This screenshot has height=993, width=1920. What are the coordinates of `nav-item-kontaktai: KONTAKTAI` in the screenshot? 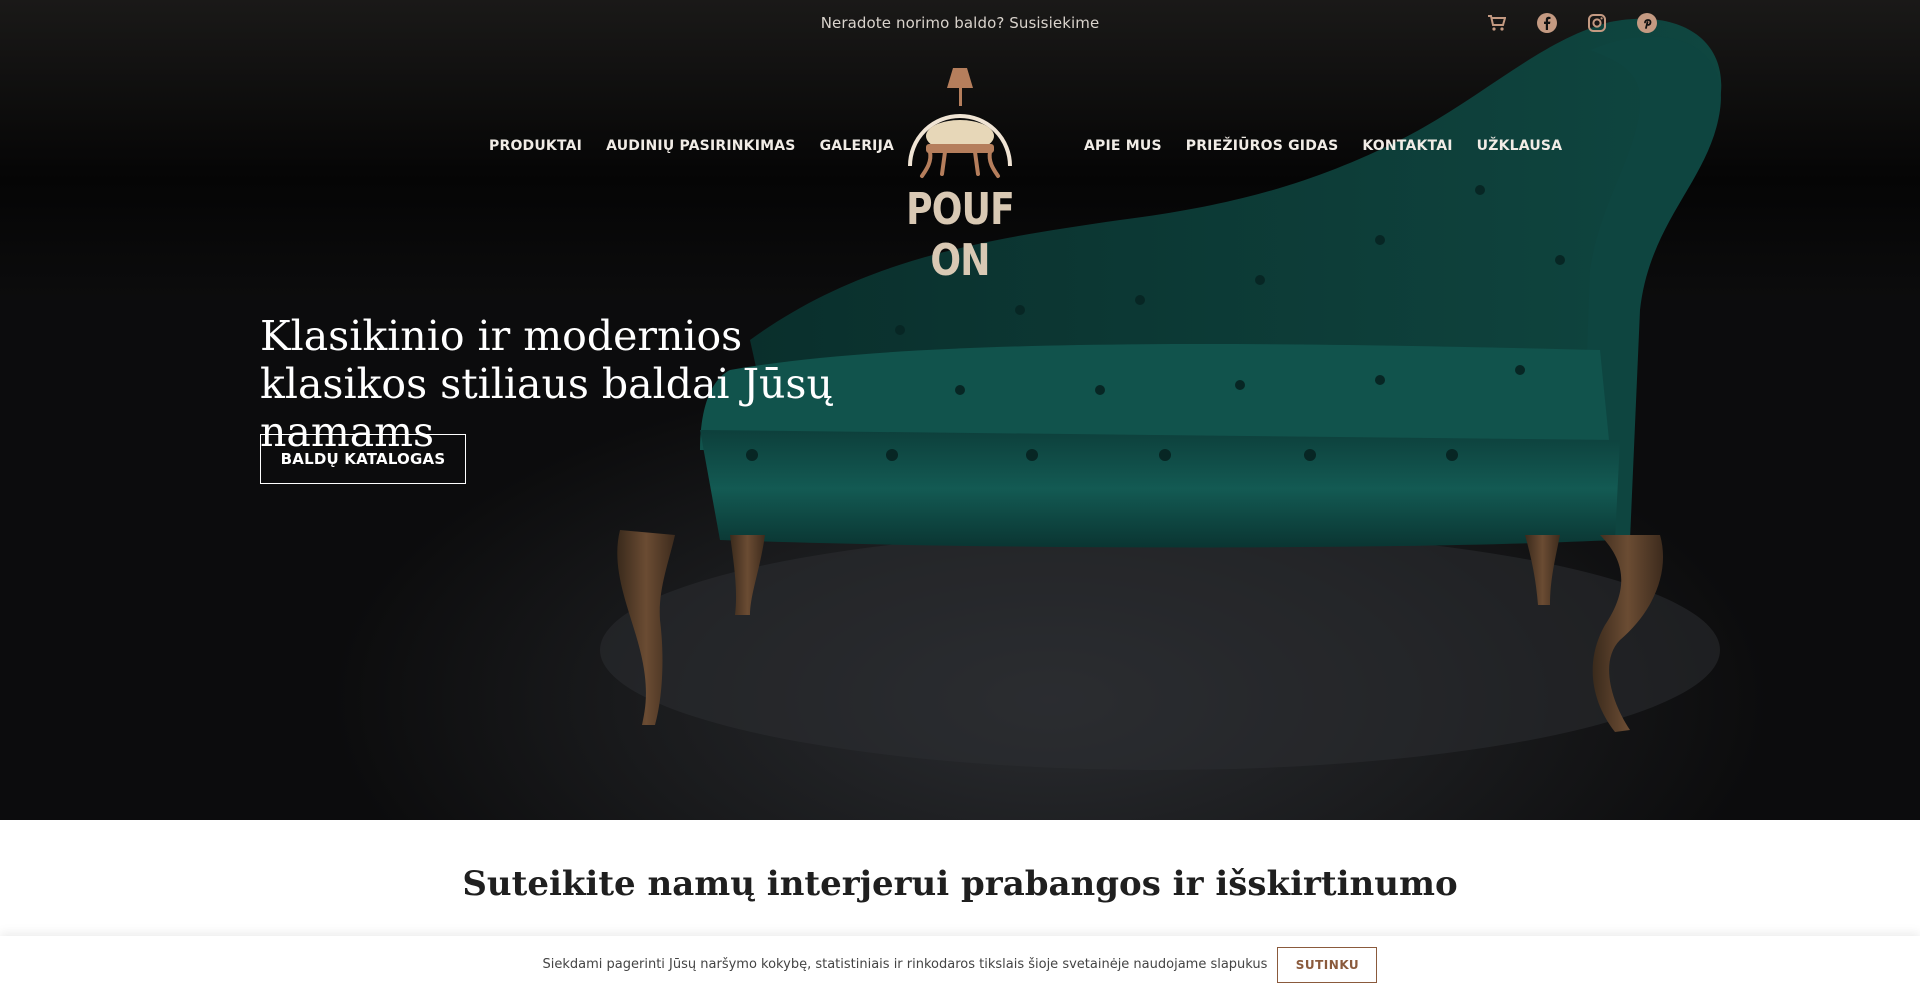 It's located at (1407, 146).